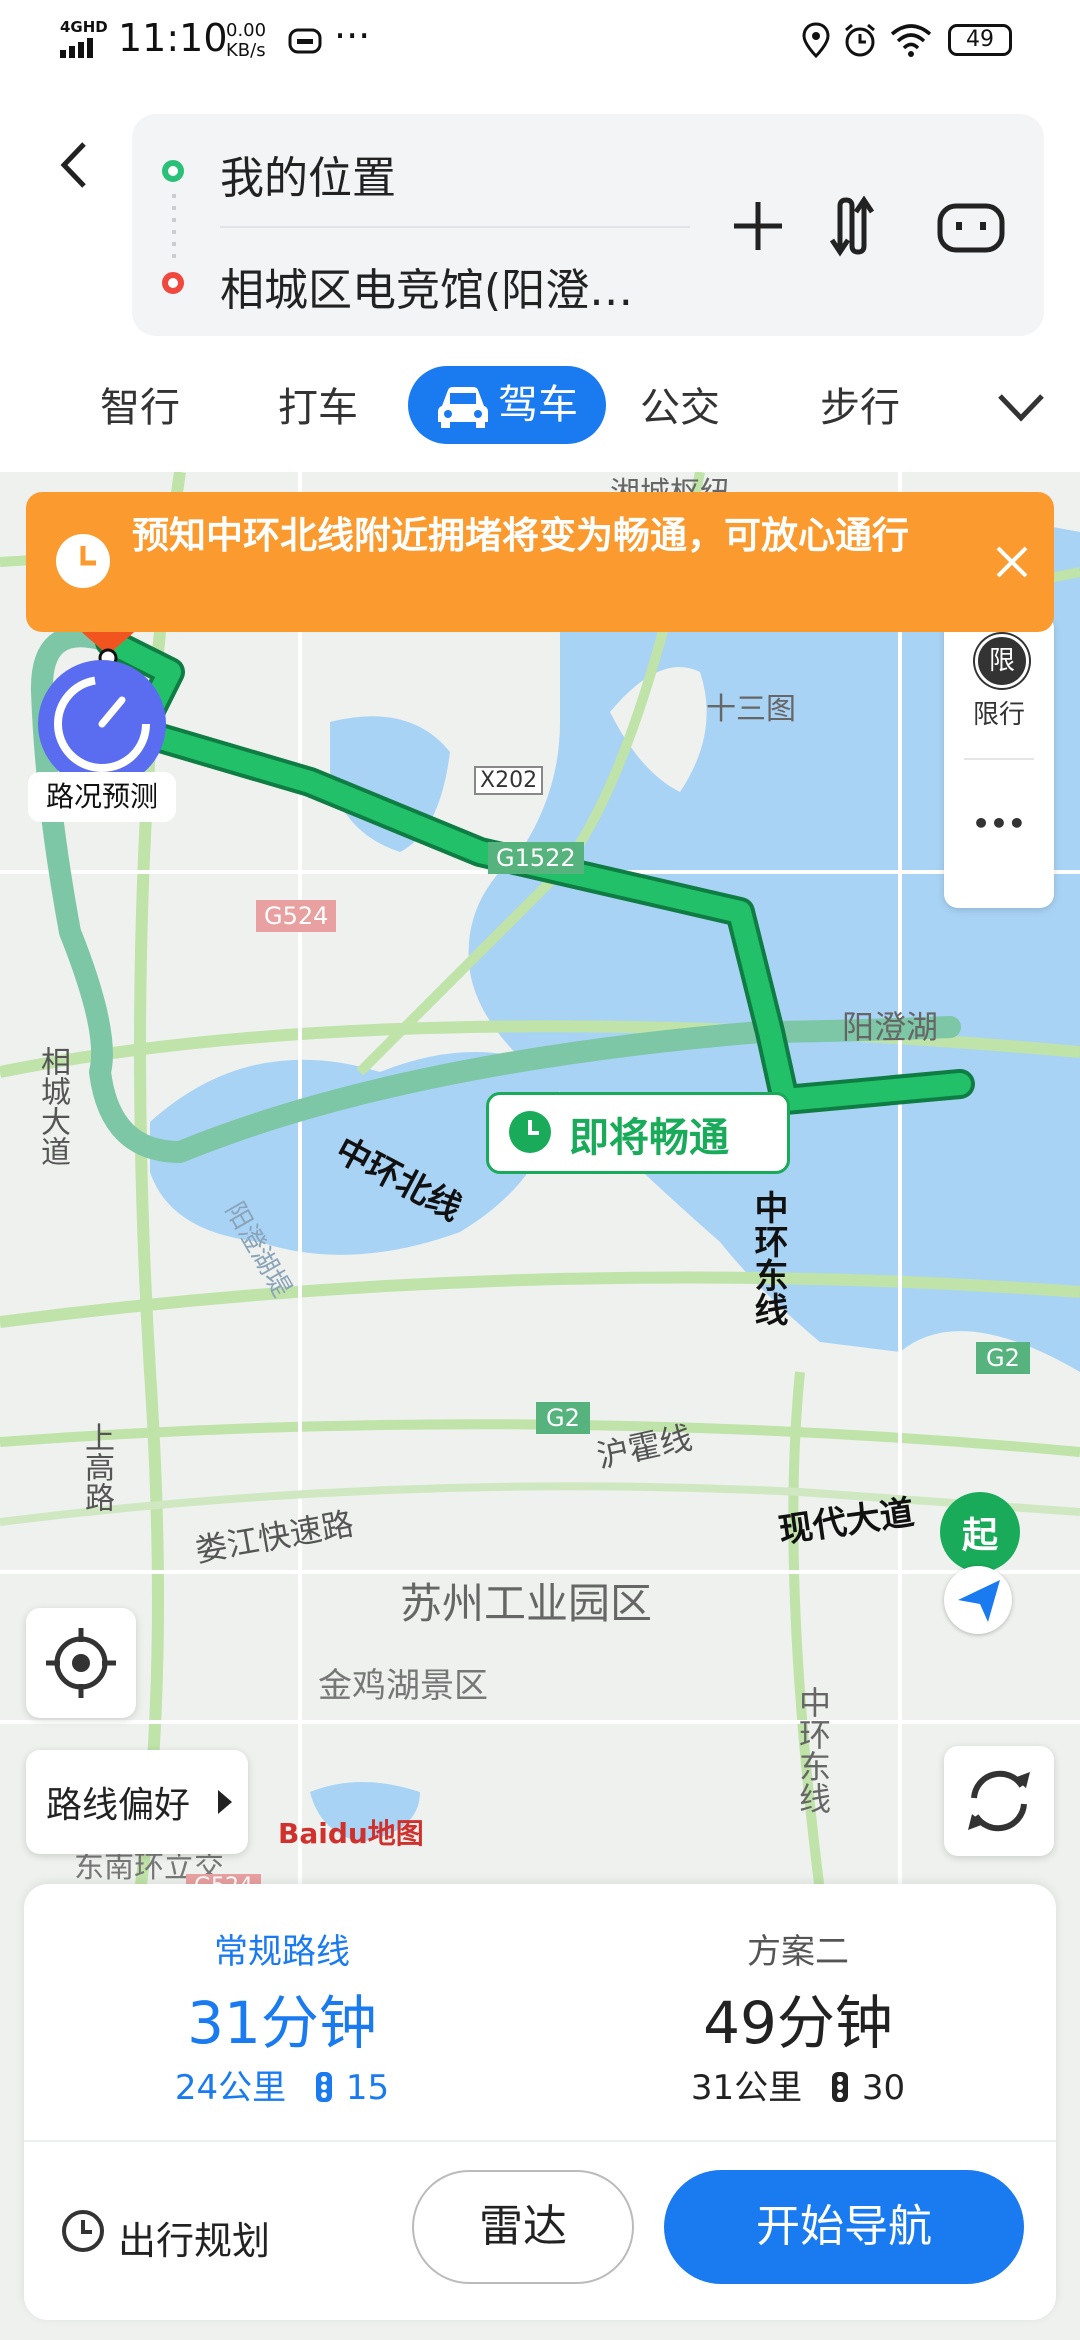  Describe the element at coordinates (1002, 661) in the screenshot. I see `restriction-badge: 限` at that location.